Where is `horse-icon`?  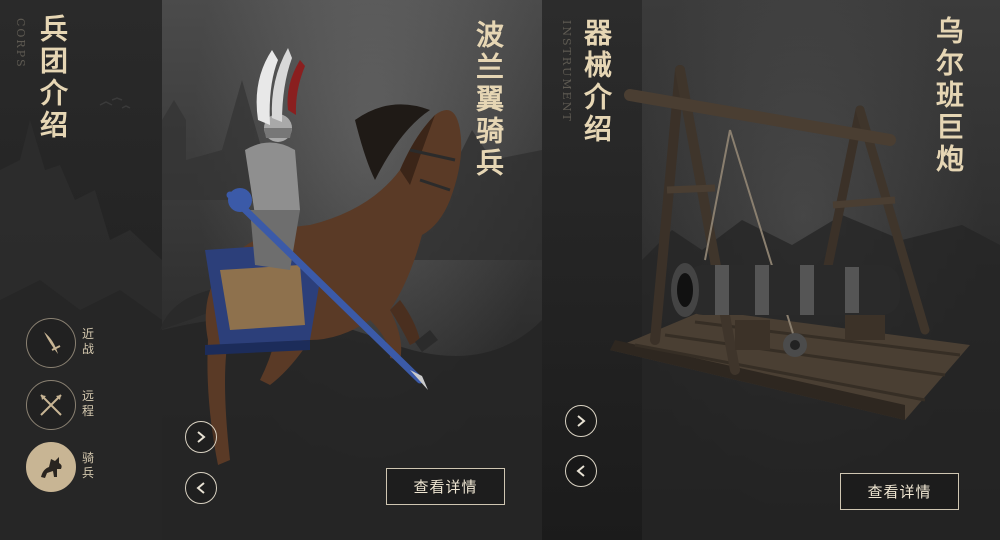 horse-icon is located at coordinates (51, 467).